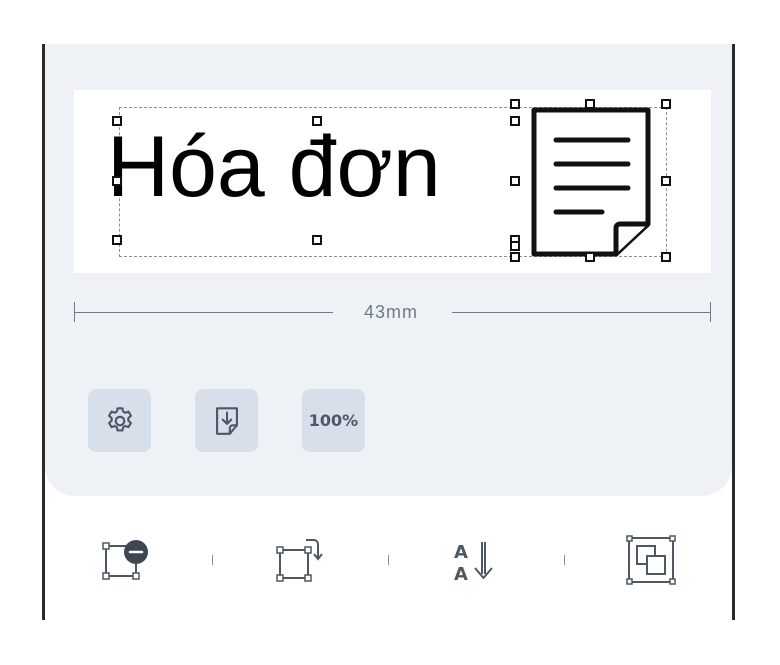 Image resolution: width=780 pixels, height=665 pixels. I want to click on download-document-icon, so click(226, 420).